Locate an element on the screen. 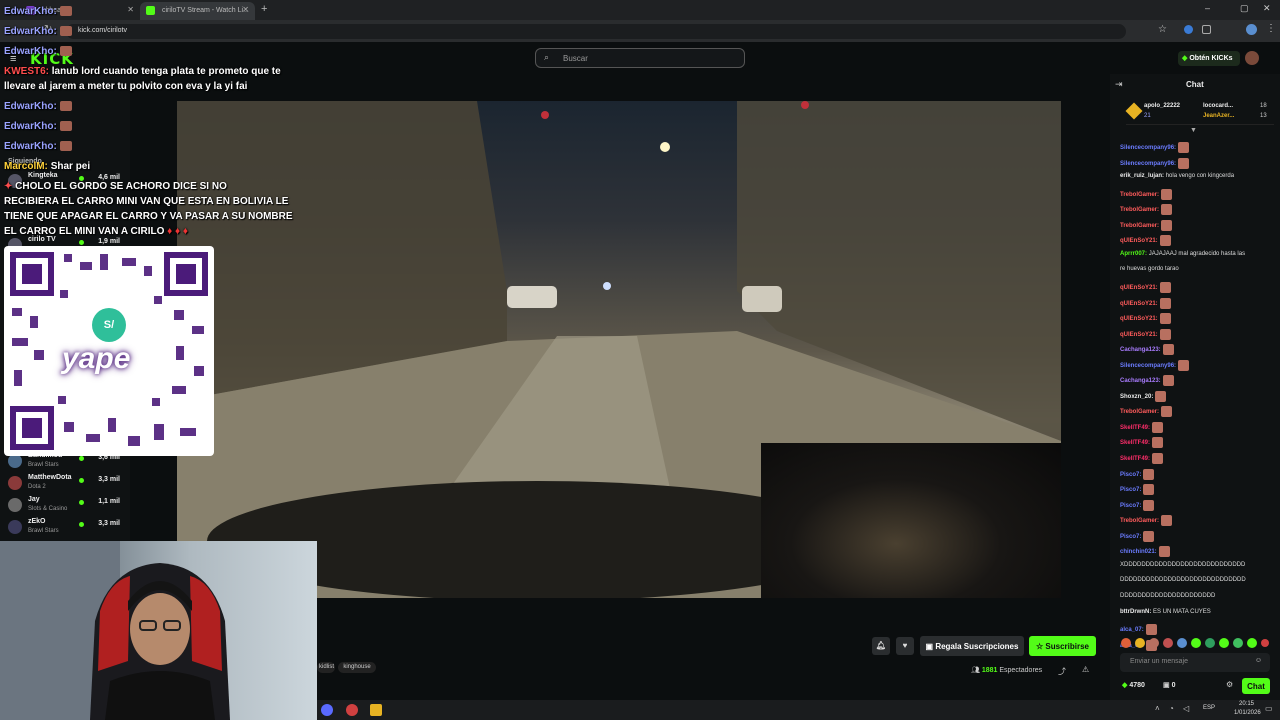 The width and height of the screenshot is (1280, 720). notifications-bell-button: 🔔︎ is located at coordinates (881, 646).